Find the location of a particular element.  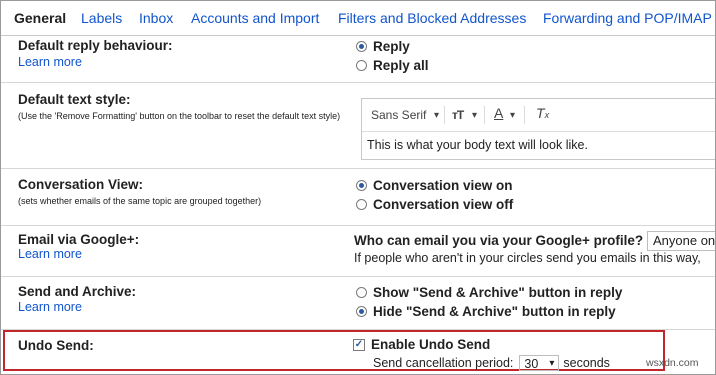

enable-undo-send-checkbox: ✓ Enable Undo Send is located at coordinates (421, 344).